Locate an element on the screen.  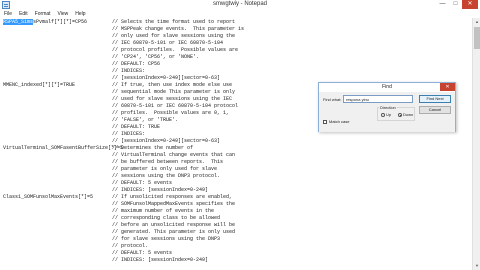
code-line: VirtualTerminal_SOMFasentBufferSize[*]=5 is located at coordinates (63, 148).